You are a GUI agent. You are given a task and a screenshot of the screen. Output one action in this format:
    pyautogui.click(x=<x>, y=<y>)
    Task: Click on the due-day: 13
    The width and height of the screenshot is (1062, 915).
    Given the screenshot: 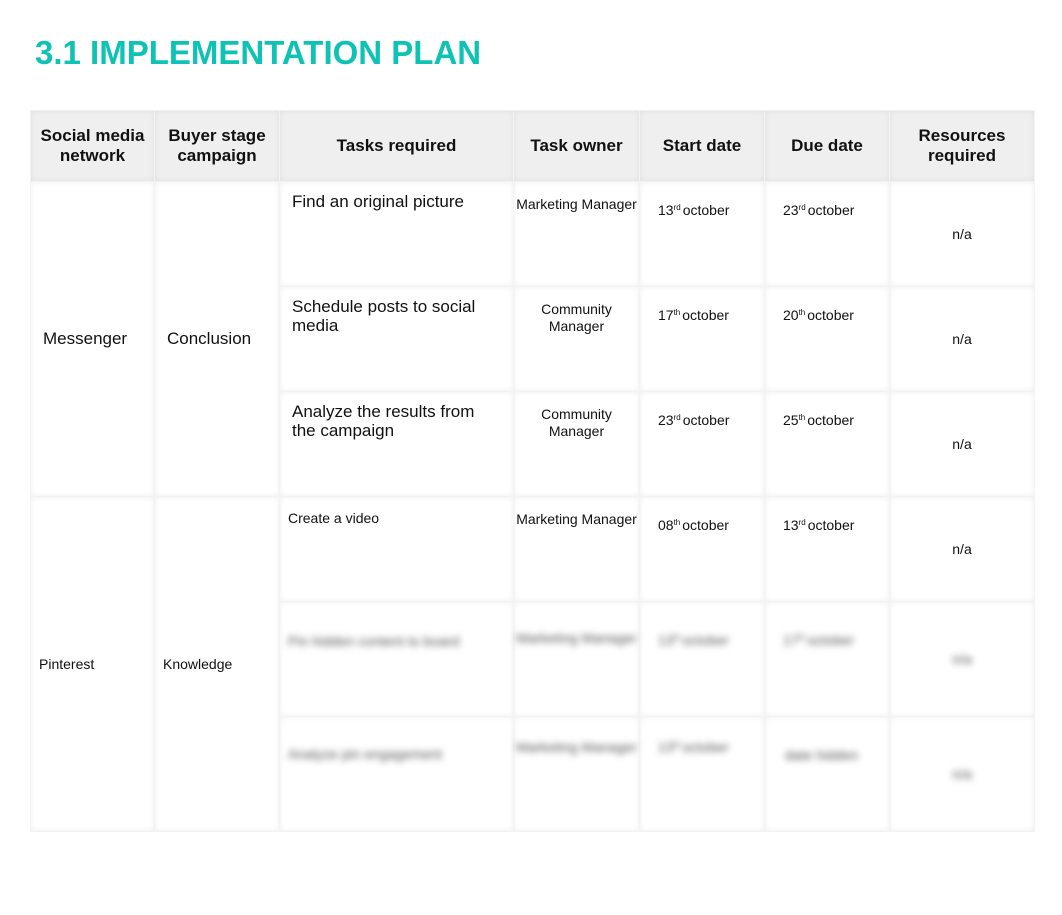 What is the action you would take?
    pyautogui.click(x=791, y=525)
    